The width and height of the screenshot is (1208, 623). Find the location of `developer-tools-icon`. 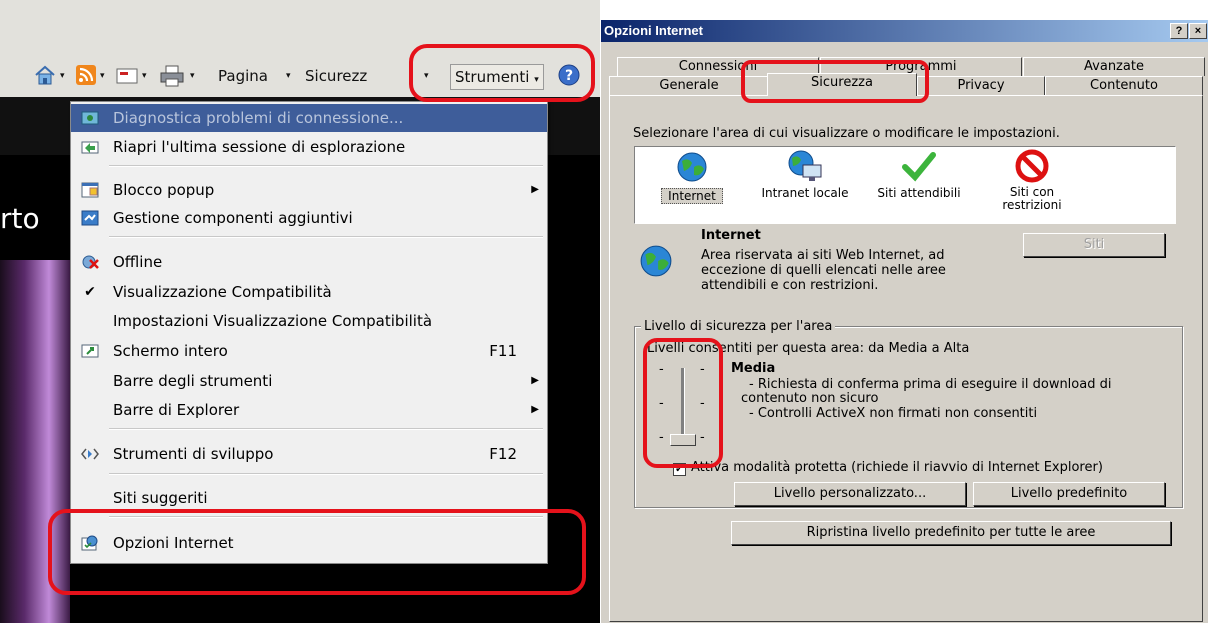

developer-tools-icon is located at coordinates (90, 454).